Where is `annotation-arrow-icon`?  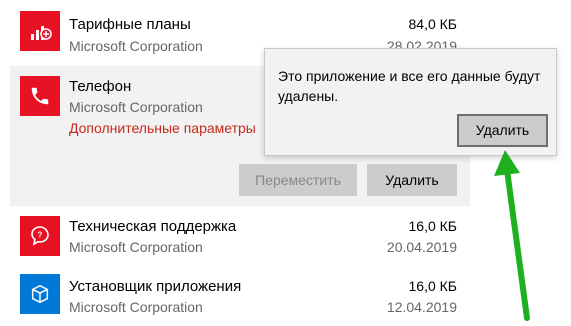 annotation-arrow-icon is located at coordinates (512, 235).